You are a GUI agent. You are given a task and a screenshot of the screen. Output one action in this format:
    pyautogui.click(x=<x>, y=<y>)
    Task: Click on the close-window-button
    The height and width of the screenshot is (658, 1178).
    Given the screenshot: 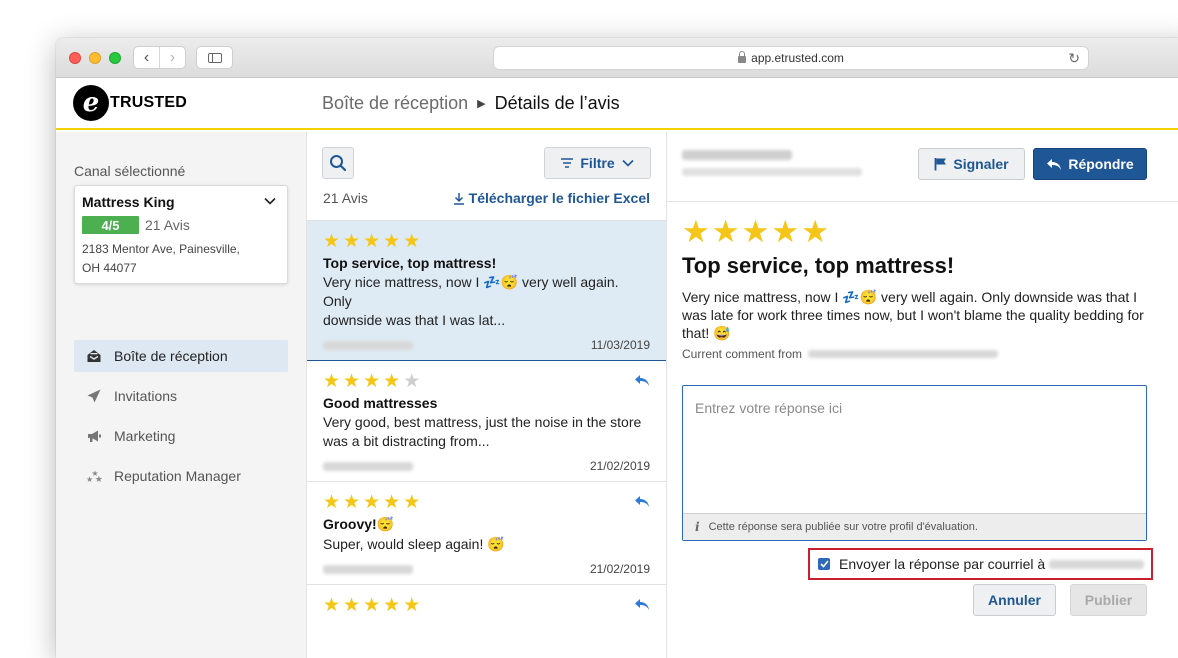 What is the action you would take?
    pyautogui.click(x=75, y=58)
    